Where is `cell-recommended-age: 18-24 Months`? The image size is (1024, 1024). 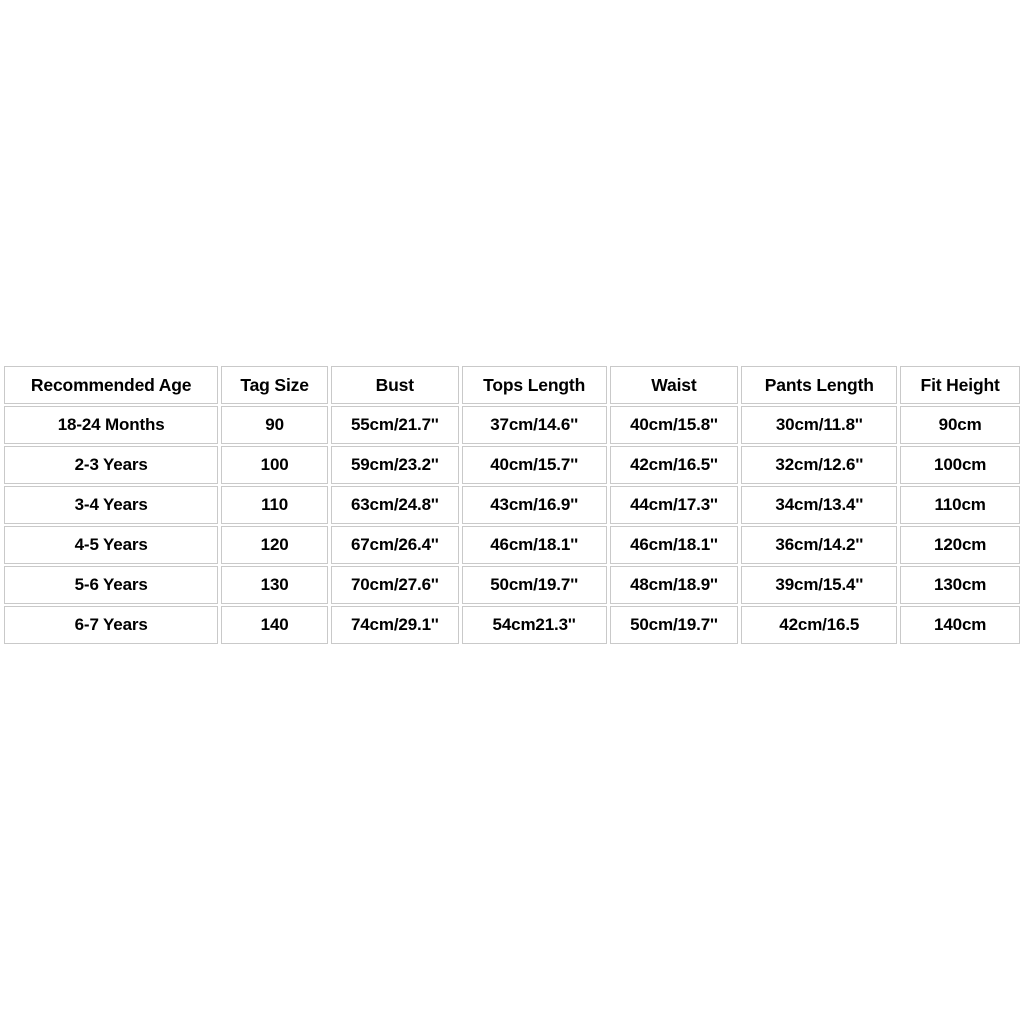
cell-recommended-age: 18-24 Months is located at coordinates (111, 425).